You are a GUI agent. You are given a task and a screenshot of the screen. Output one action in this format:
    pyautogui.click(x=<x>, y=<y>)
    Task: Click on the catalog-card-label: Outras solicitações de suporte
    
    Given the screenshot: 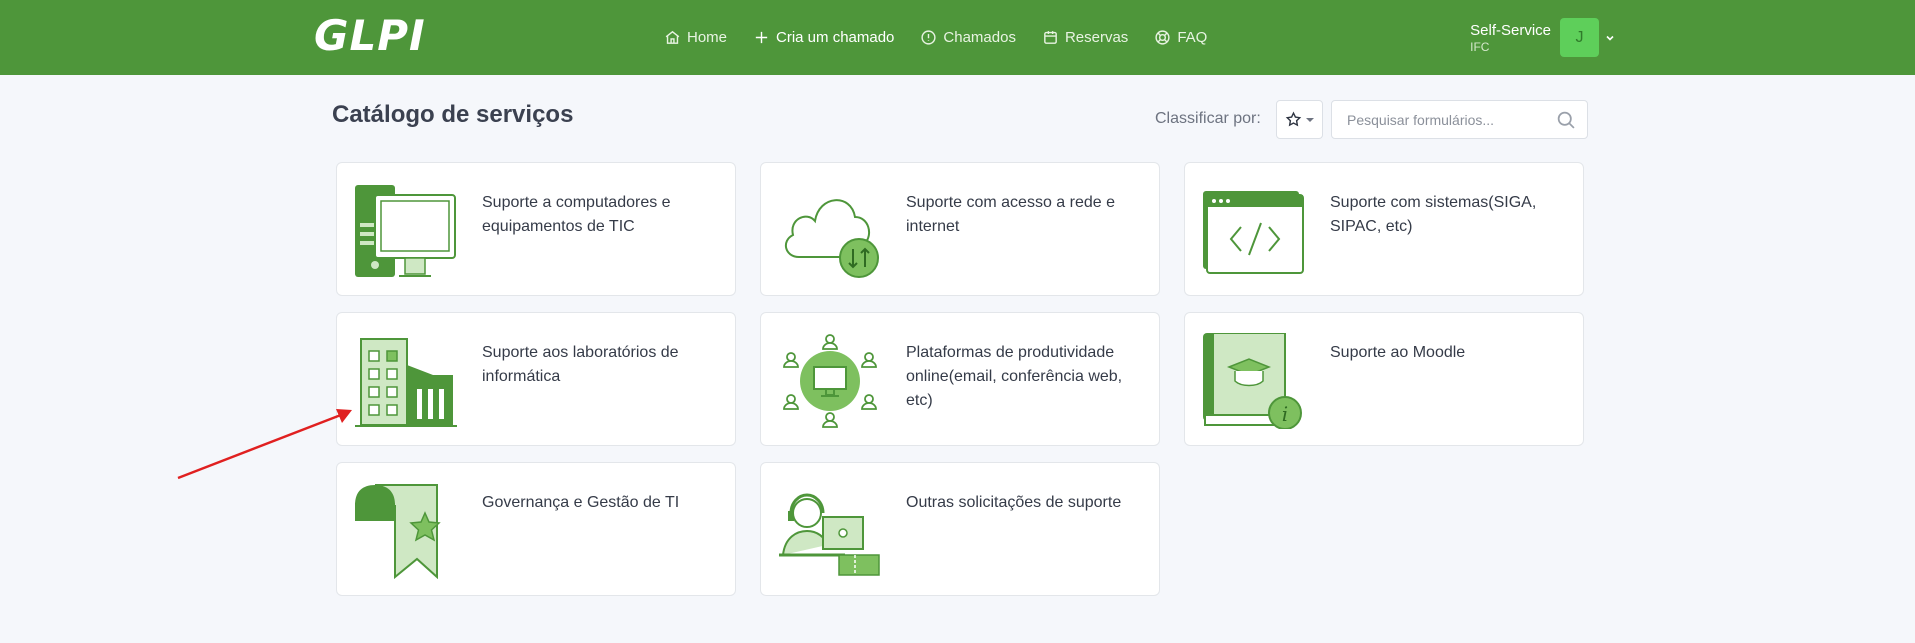 What is the action you would take?
    pyautogui.click(x=1014, y=502)
    